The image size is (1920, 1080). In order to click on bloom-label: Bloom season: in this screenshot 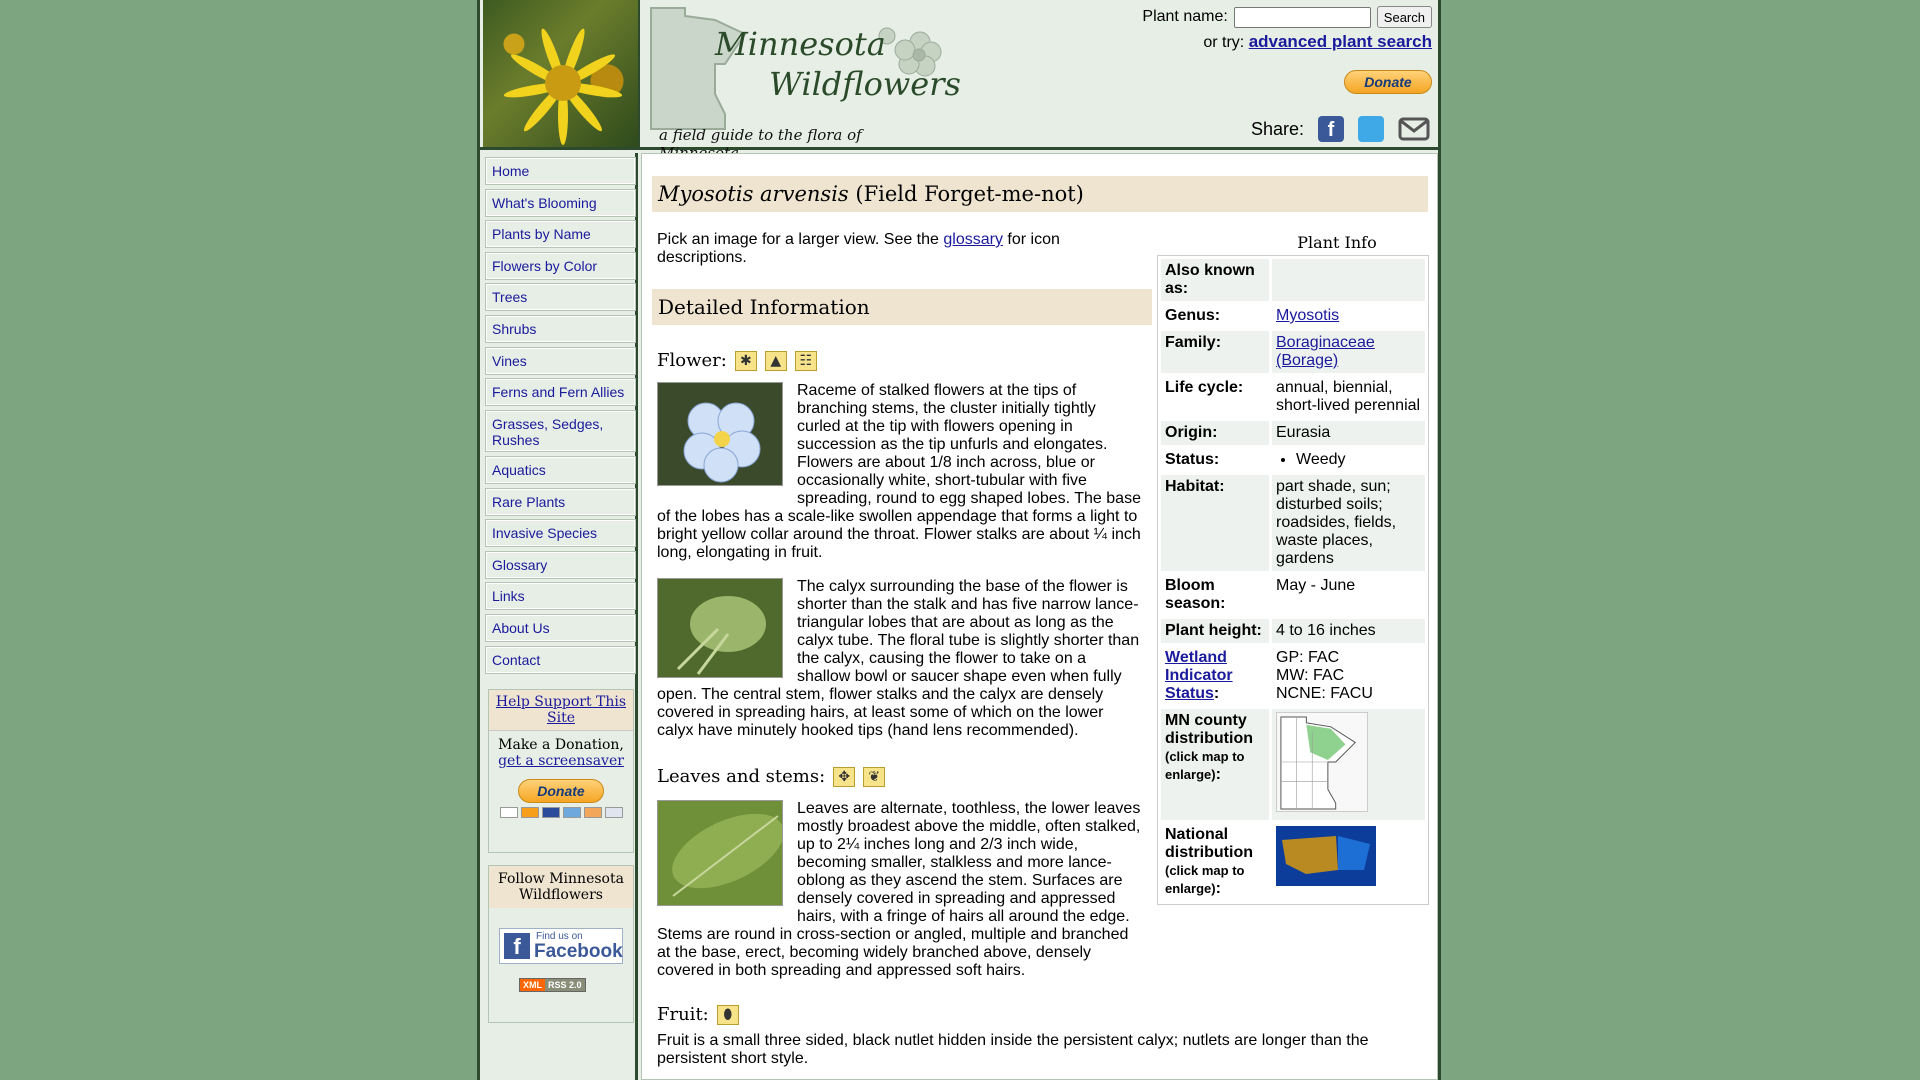, I will do `click(1195, 594)`.